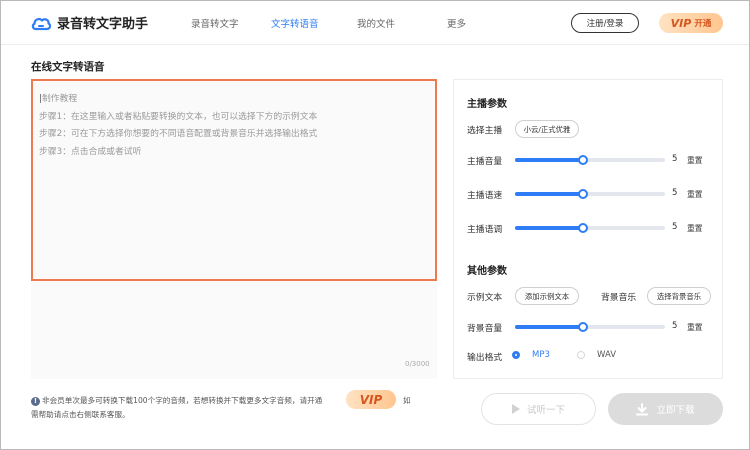  What do you see at coordinates (515, 409) in the screenshot?
I see `play-icon` at bounding box center [515, 409].